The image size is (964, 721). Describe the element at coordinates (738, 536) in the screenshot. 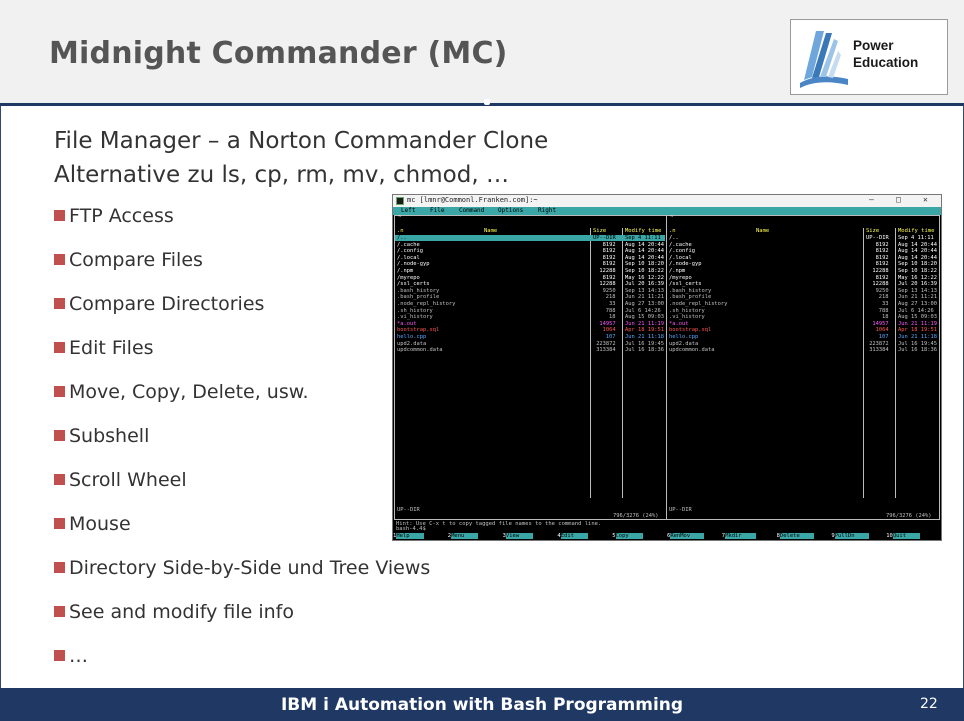

I see `fkey-mkdir: 7Mkdir` at that location.